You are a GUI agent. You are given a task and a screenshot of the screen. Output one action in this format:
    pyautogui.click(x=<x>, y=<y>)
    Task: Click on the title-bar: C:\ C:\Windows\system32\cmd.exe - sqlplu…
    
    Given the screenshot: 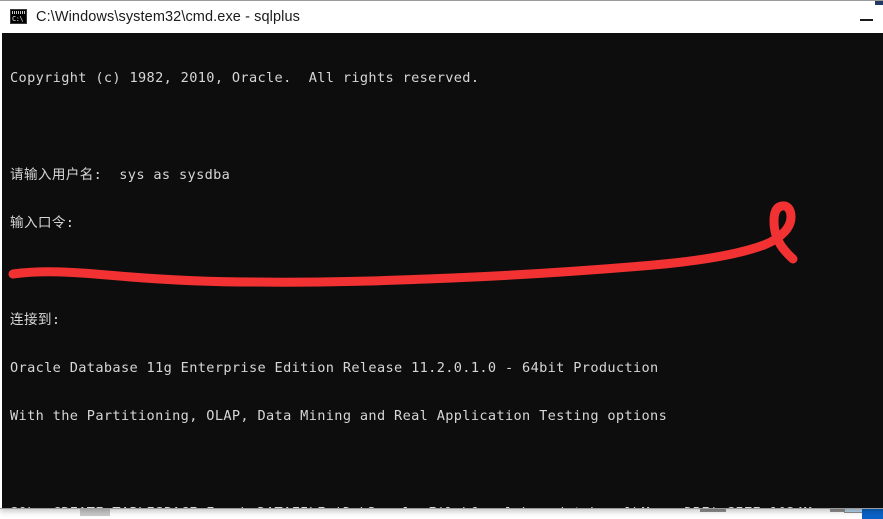 What is the action you would take?
    pyautogui.click(x=441, y=17)
    